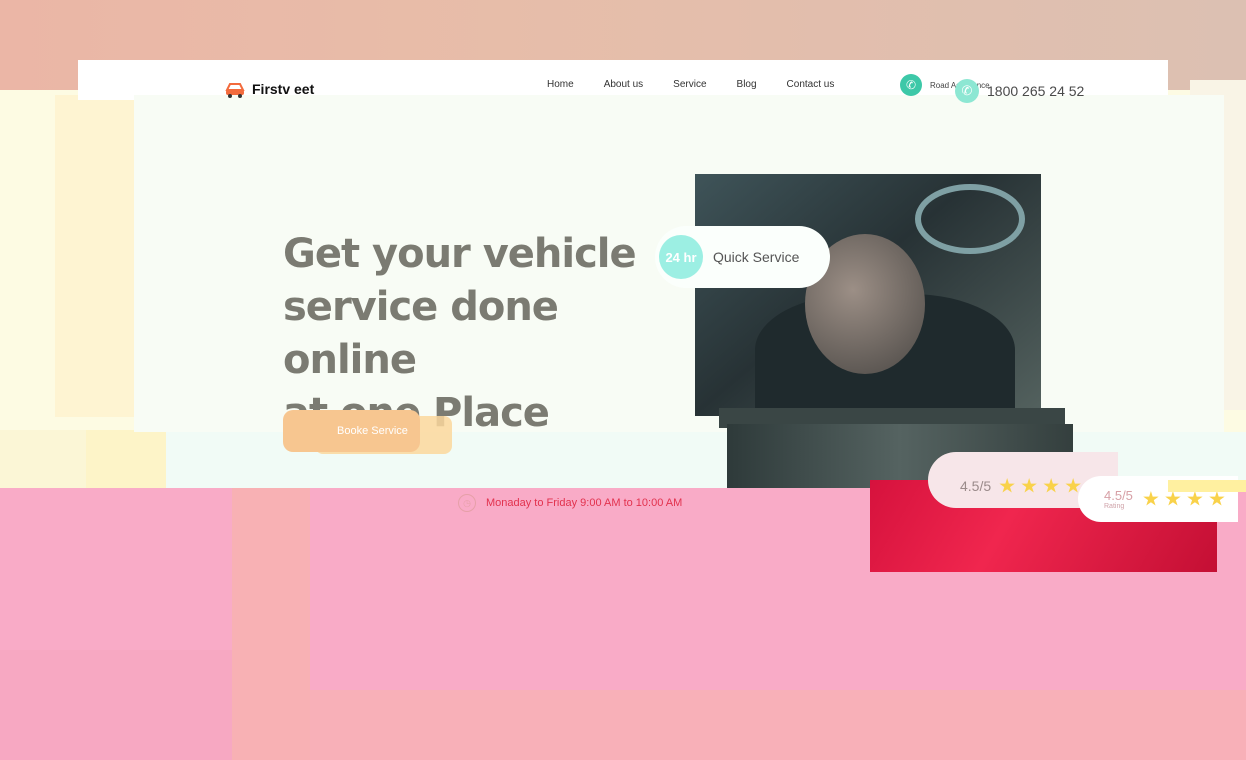 The width and height of the screenshot is (1246, 760). Describe the element at coordinates (126, 459) in the screenshot. I see `background-band-left-inner` at that location.